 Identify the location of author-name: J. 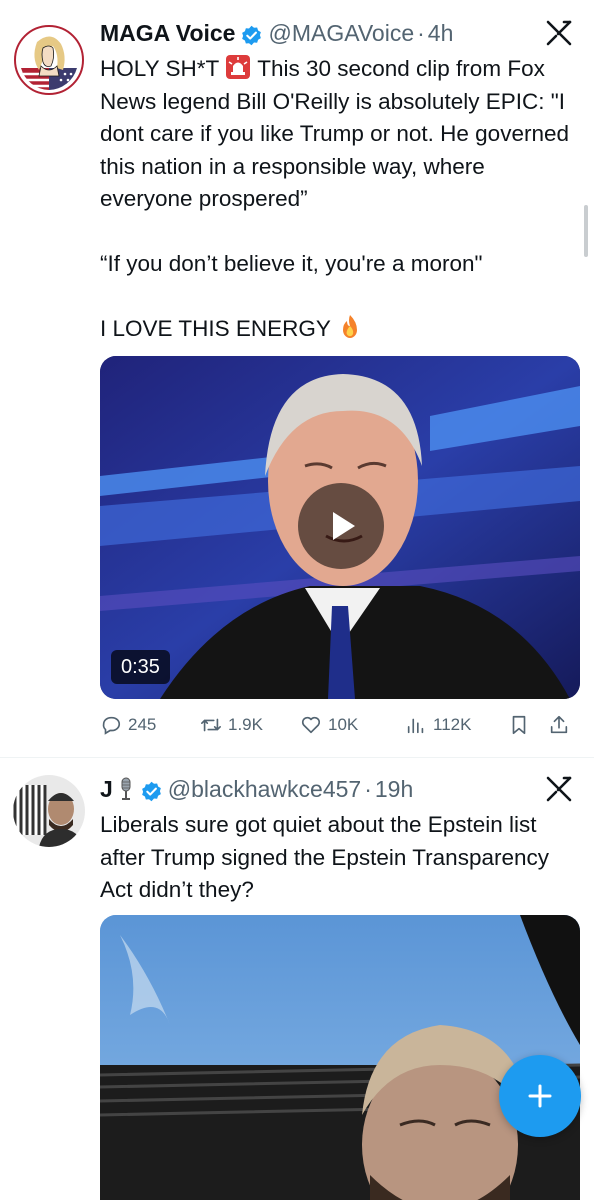
(106, 789).